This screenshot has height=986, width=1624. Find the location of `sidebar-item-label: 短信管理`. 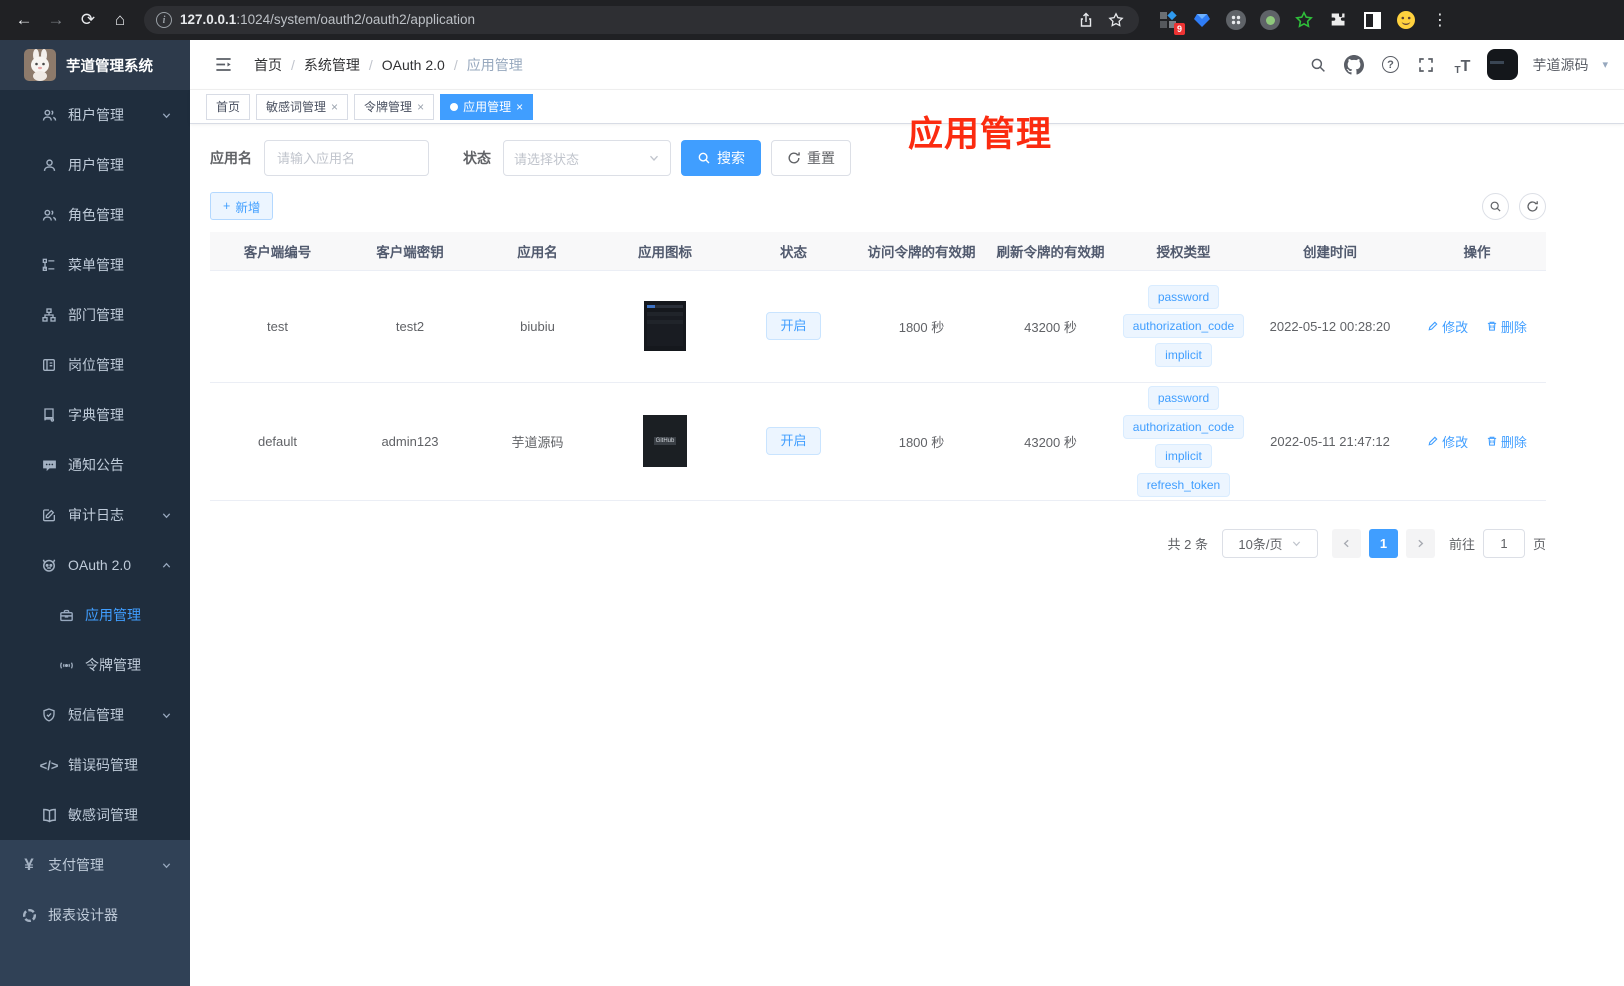

sidebar-item-label: 短信管理 is located at coordinates (96, 715).